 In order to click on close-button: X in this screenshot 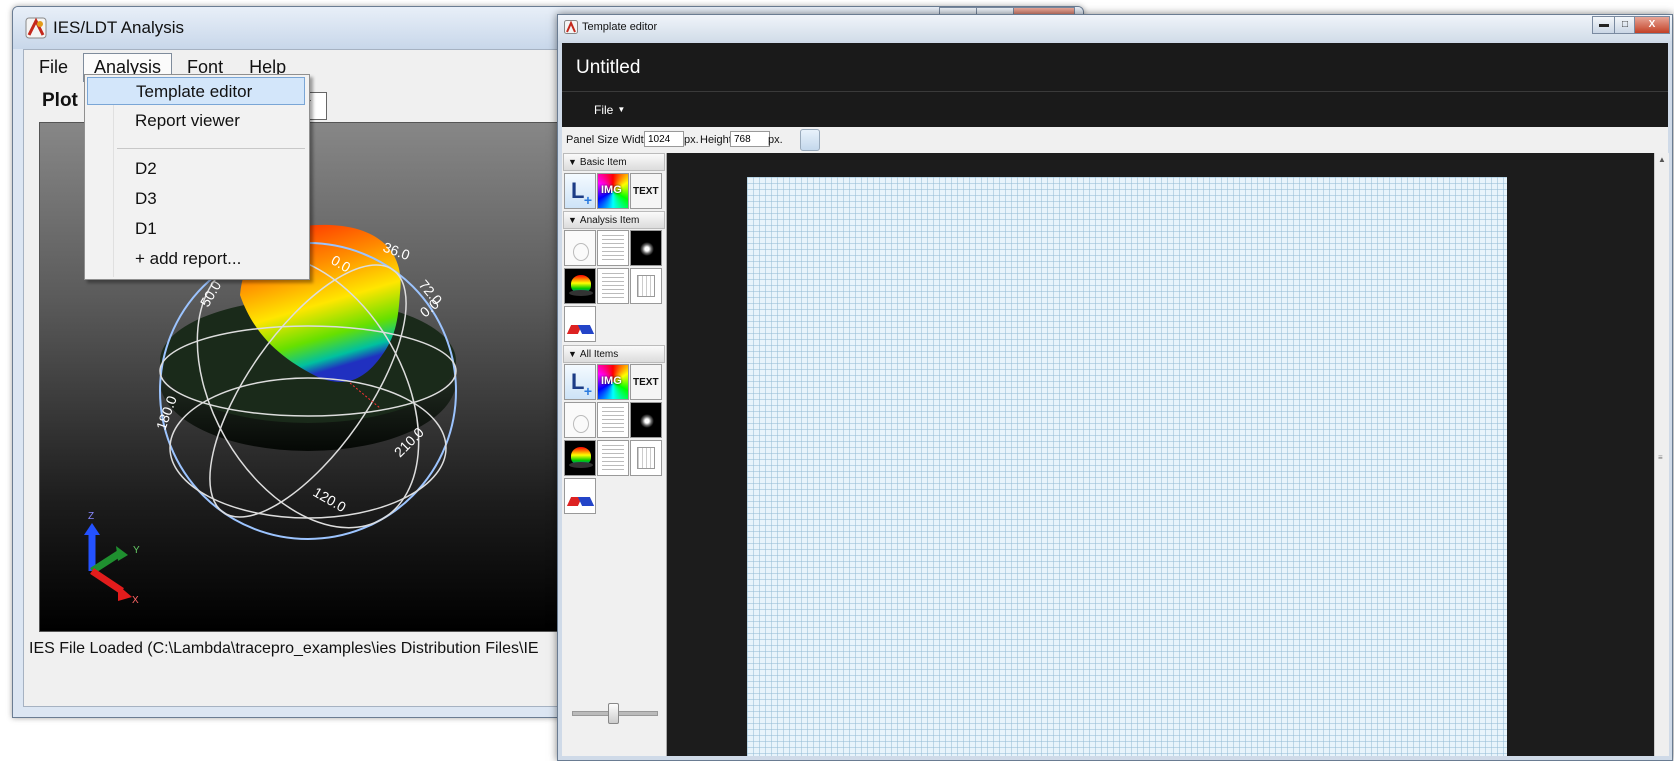, I will do `click(1652, 25)`.